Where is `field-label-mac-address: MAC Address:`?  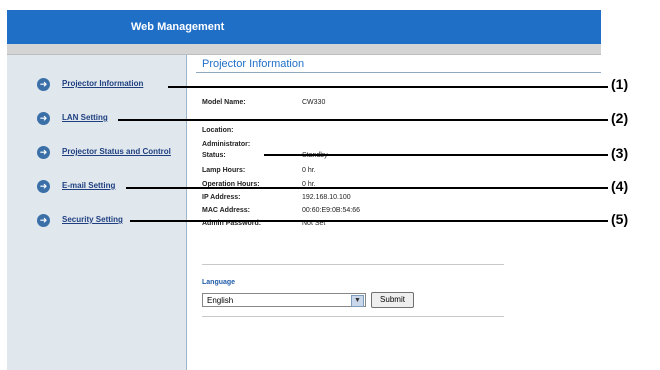
field-label-mac-address: MAC Address: is located at coordinates (226, 210).